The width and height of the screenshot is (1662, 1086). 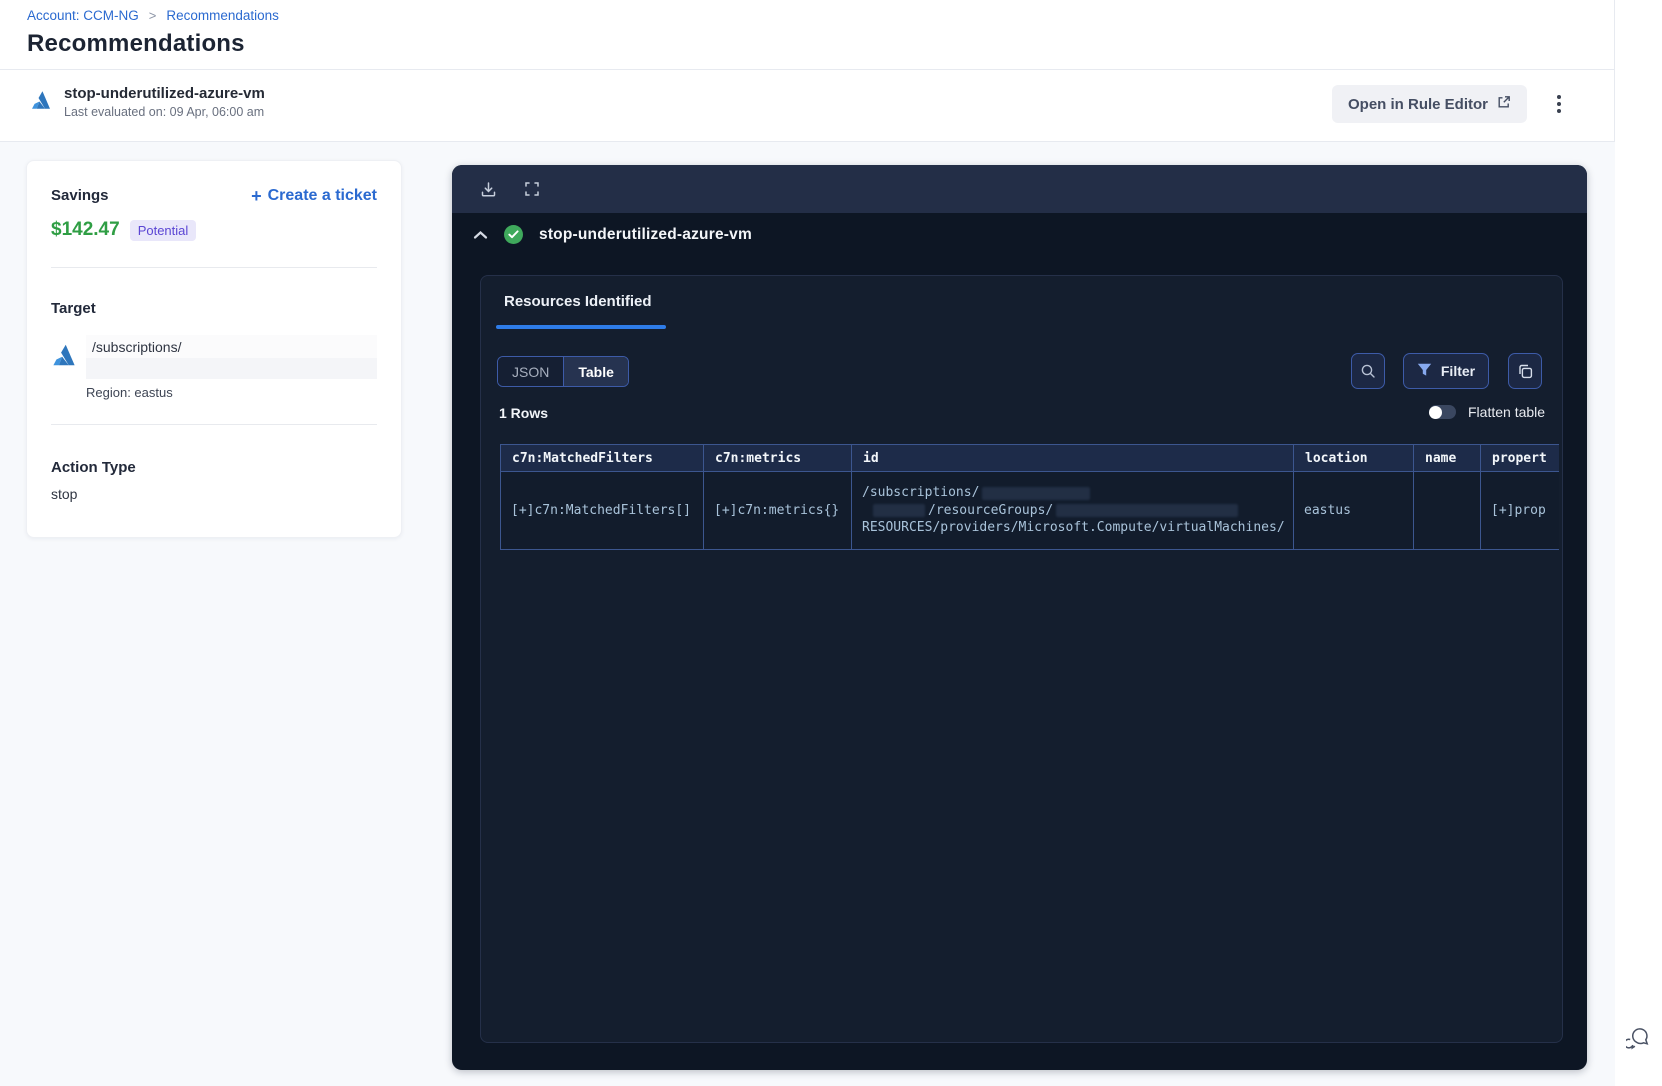 I want to click on col-header-metrics: c7n:metrics, so click(x=777, y=458).